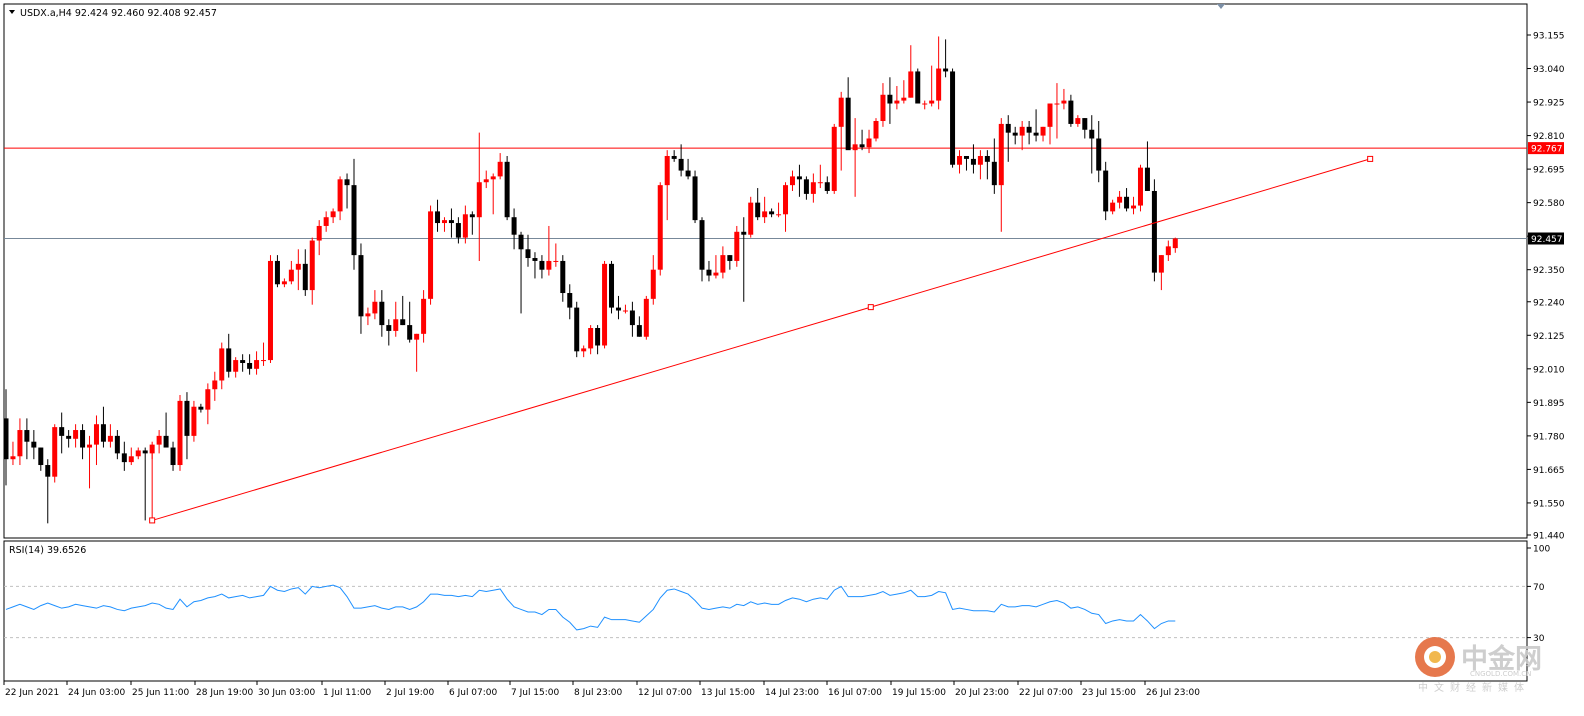  What do you see at coordinates (1549, 137) in the screenshot?
I see `price-tick-label: 92.810` at bounding box center [1549, 137].